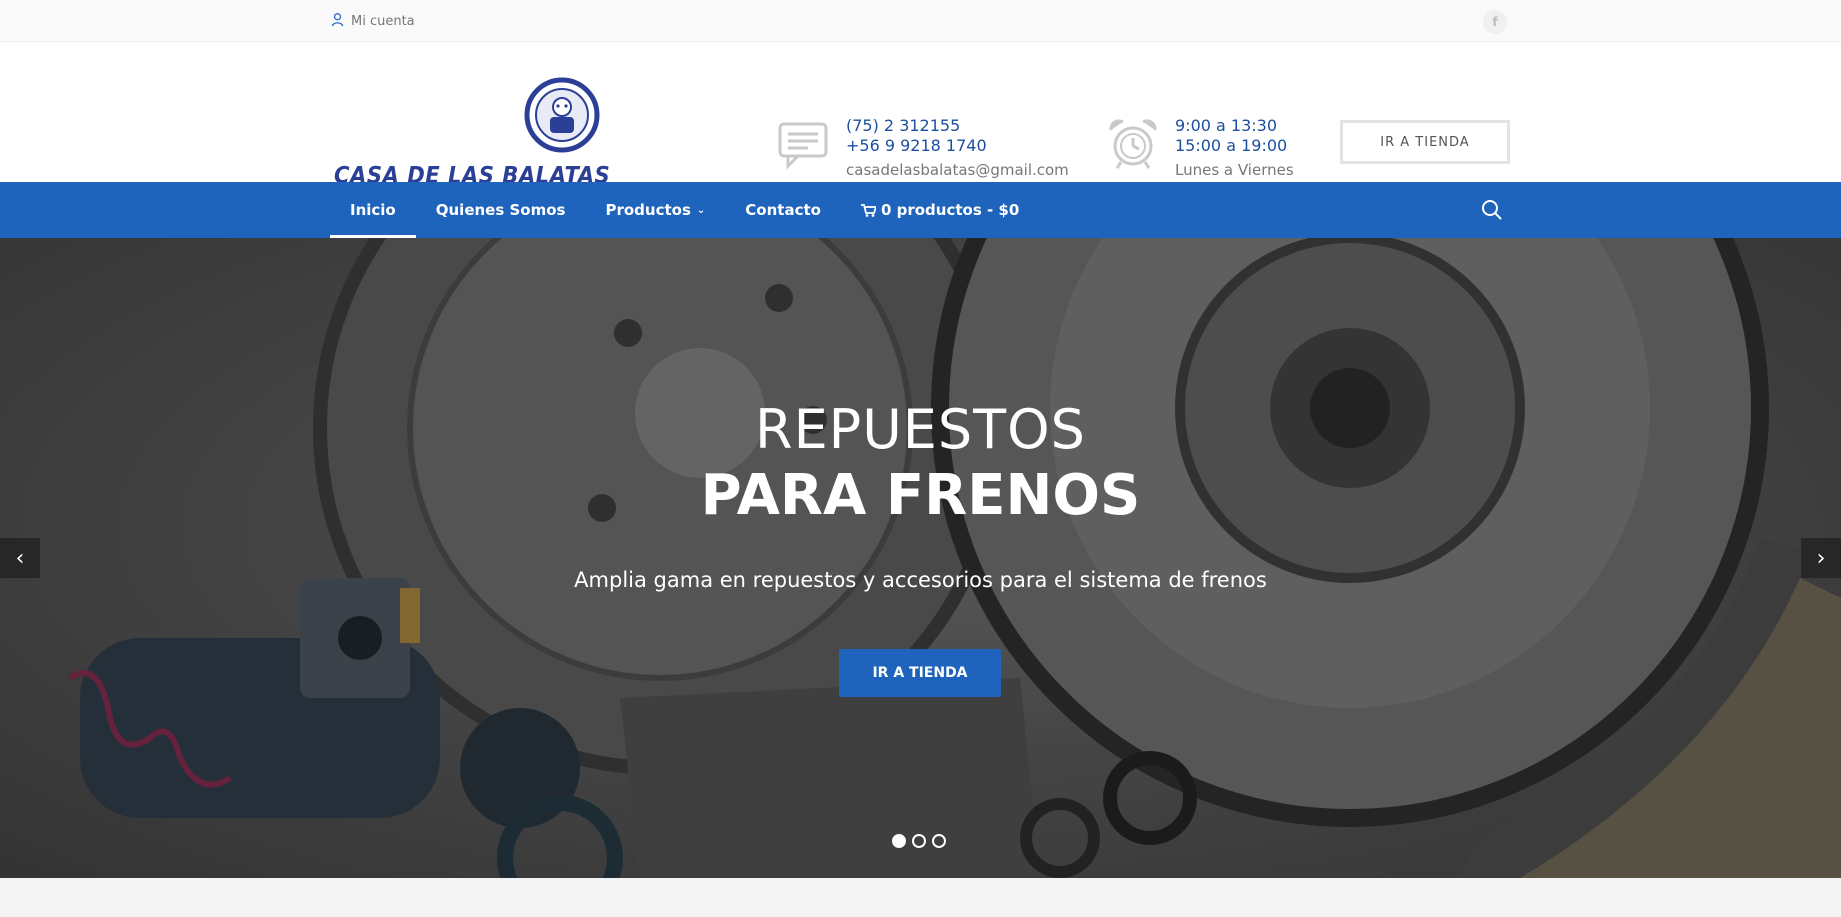  I want to click on alarm-clock-icon, so click(1133, 144).